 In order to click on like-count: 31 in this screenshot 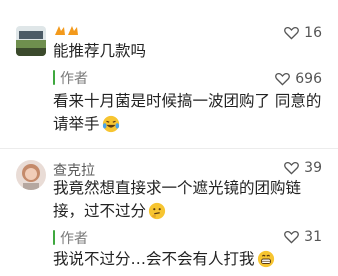, I will do `click(313, 237)`.